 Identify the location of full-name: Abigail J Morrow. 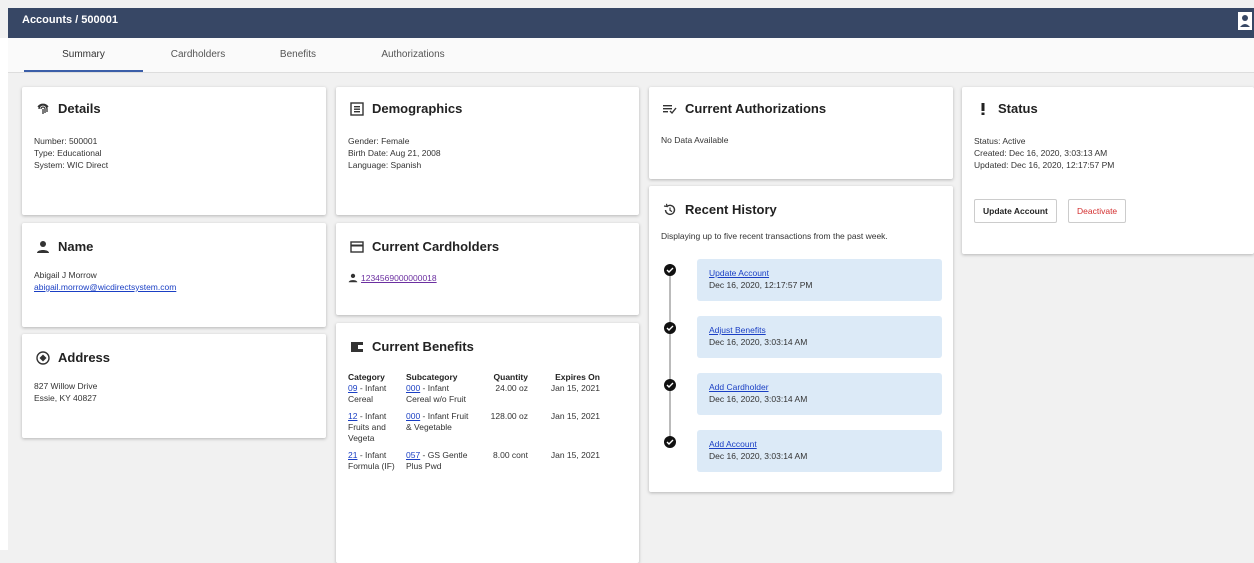
(65, 275).